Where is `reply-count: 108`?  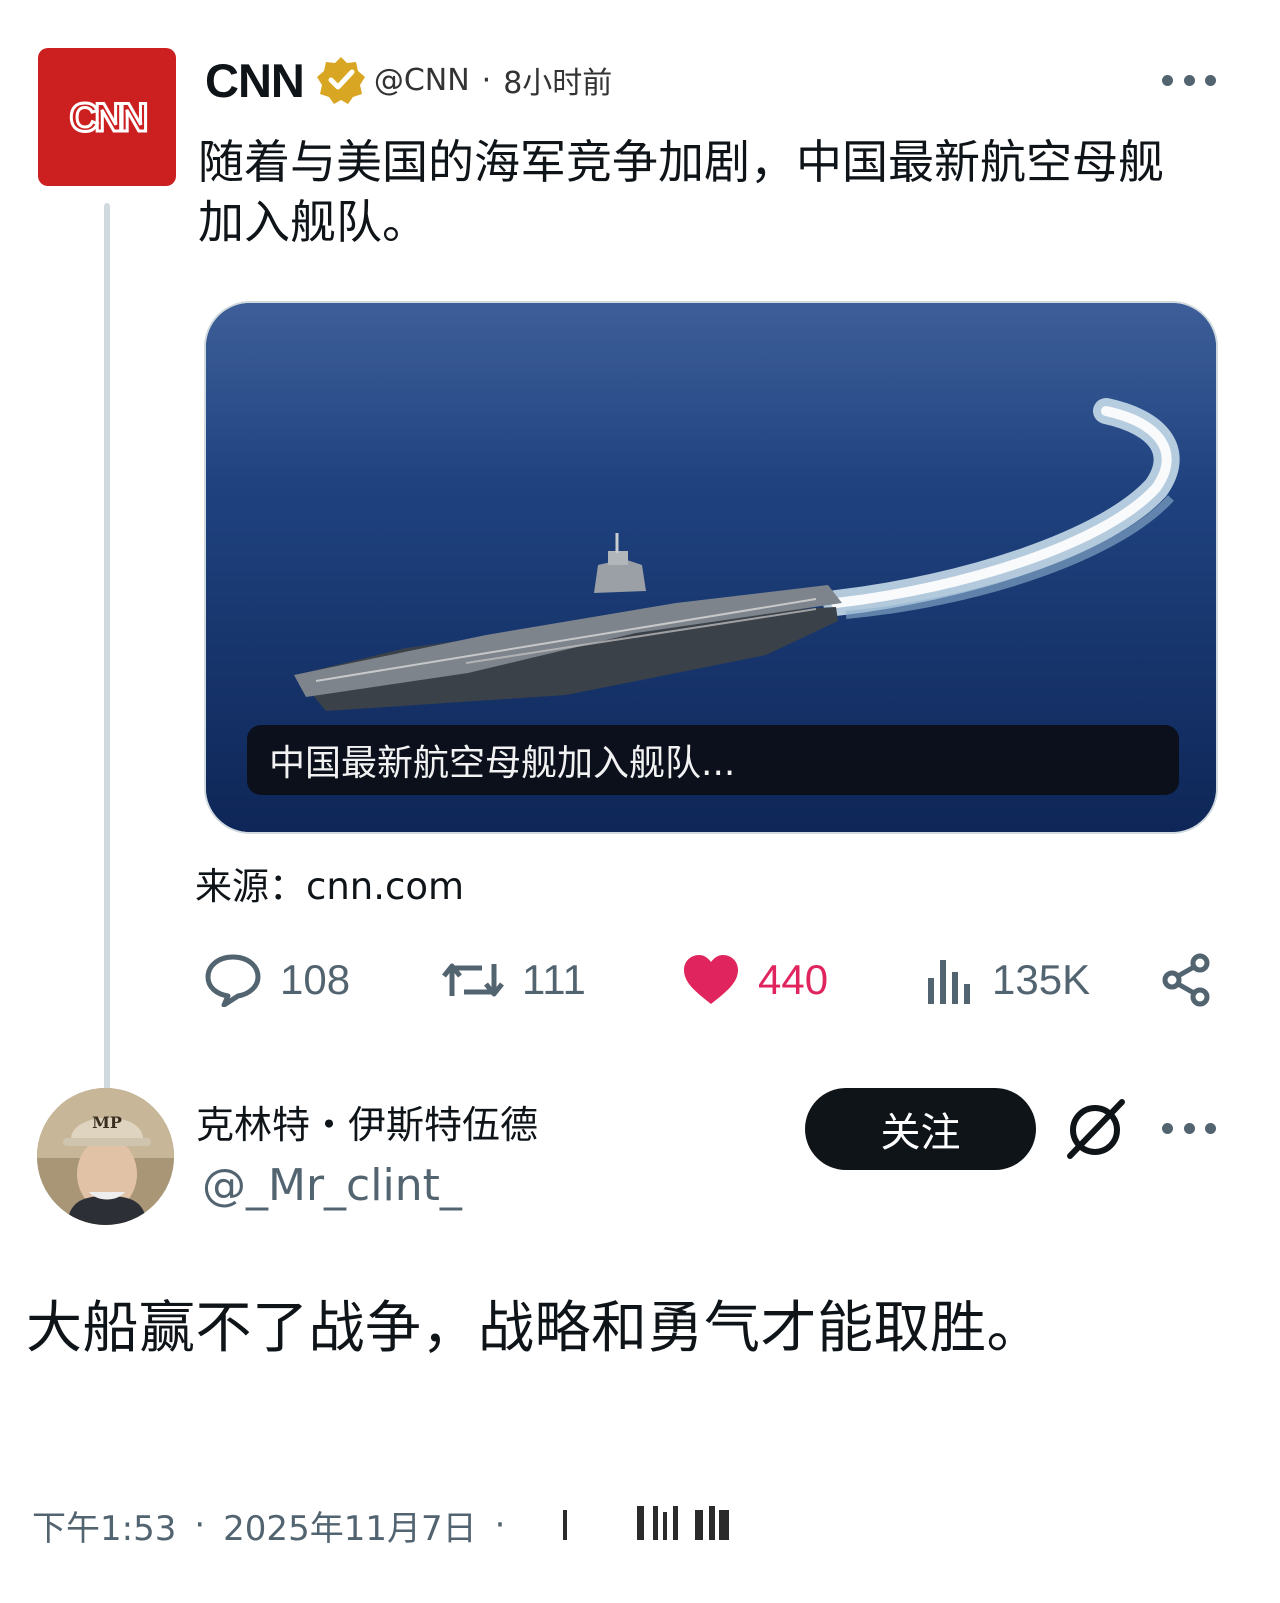 reply-count: 108 is located at coordinates (315, 979).